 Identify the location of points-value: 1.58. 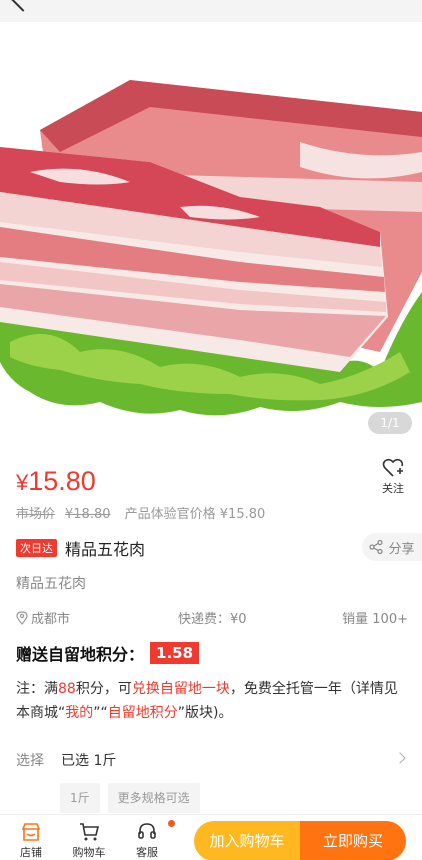
(175, 653).